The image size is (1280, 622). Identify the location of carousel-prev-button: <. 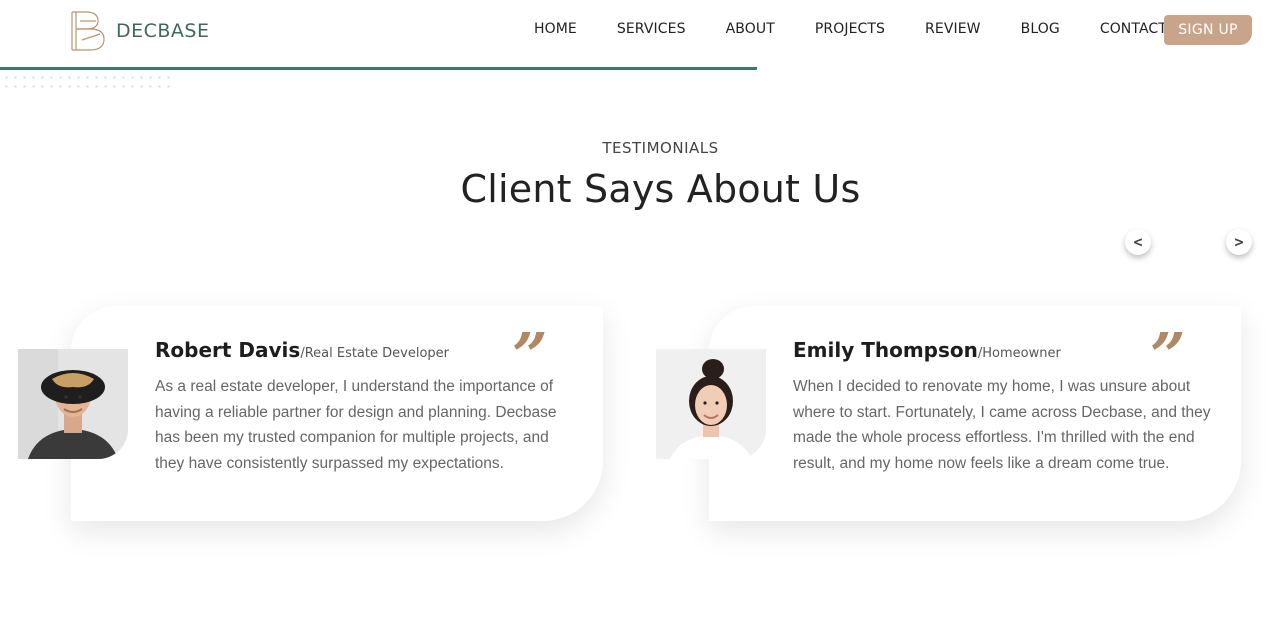
(1138, 242).